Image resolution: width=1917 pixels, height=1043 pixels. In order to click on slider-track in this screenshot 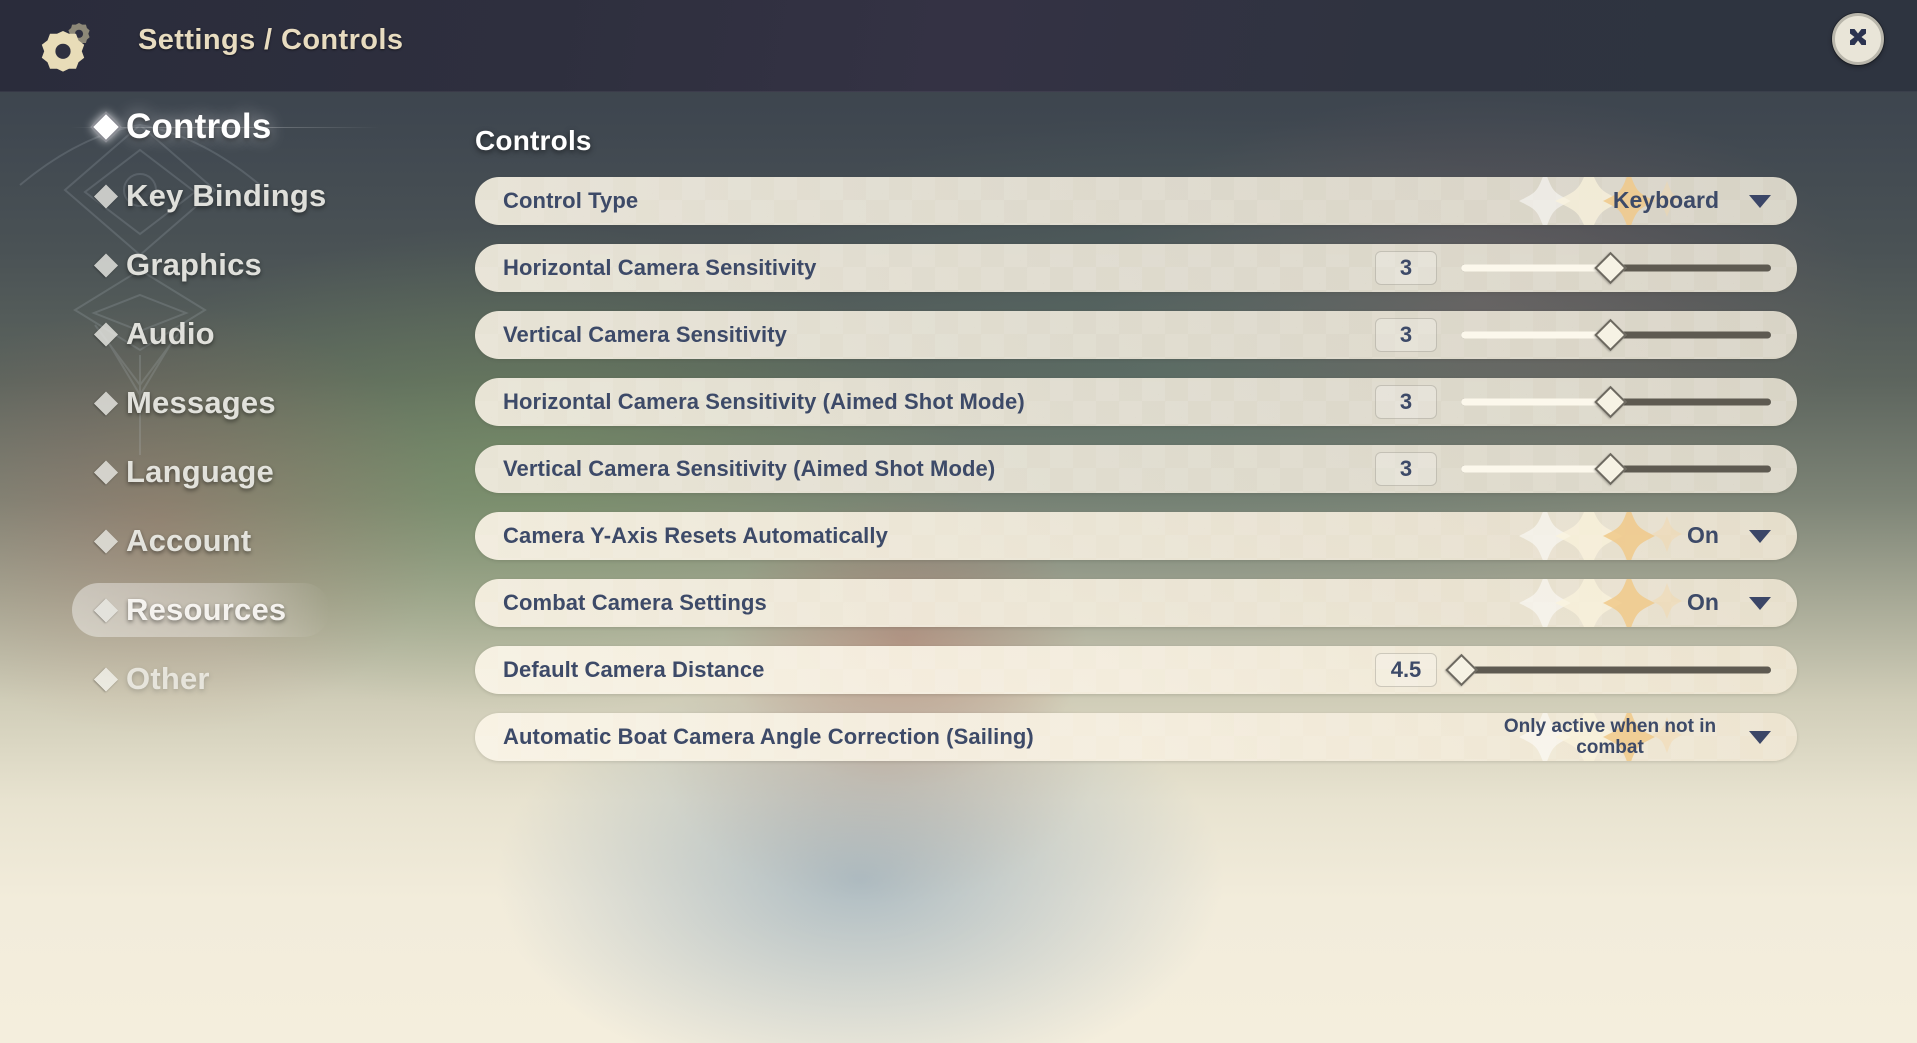, I will do `click(1616, 670)`.